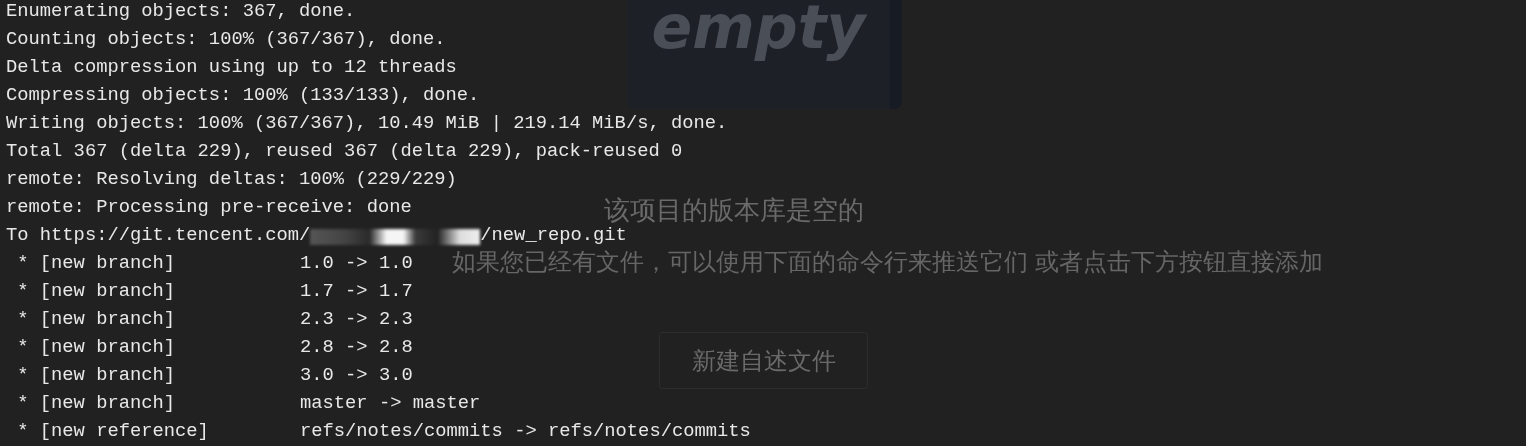  Describe the element at coordinates (181, 12) in the screenshot. I see `terminal-line: Enumerating objects: 367, done.` at that location.